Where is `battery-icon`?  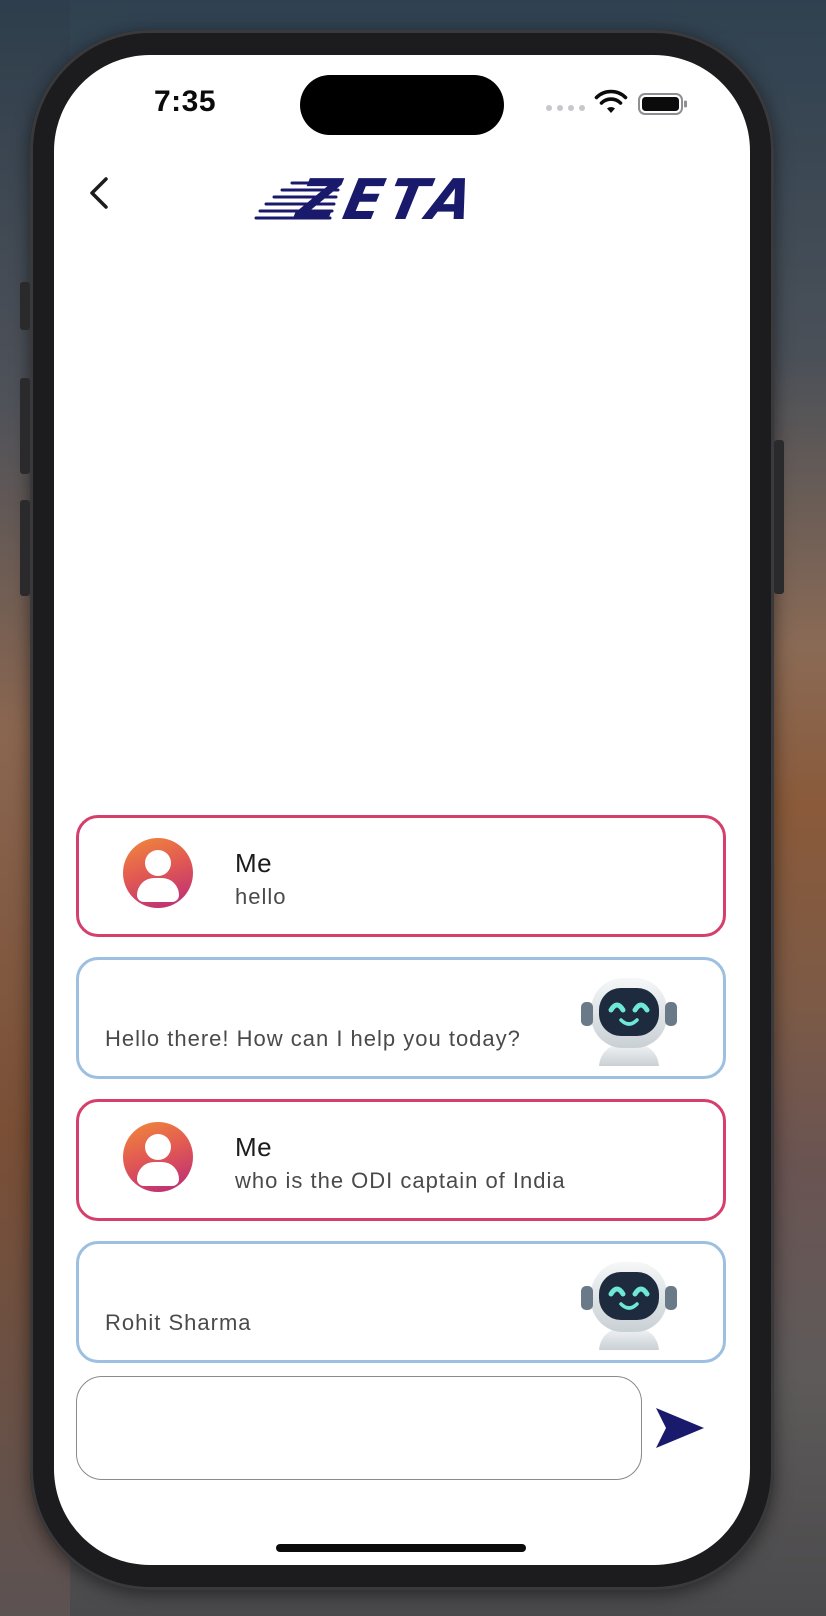 battery-icon is located at coordinates (662, 104).